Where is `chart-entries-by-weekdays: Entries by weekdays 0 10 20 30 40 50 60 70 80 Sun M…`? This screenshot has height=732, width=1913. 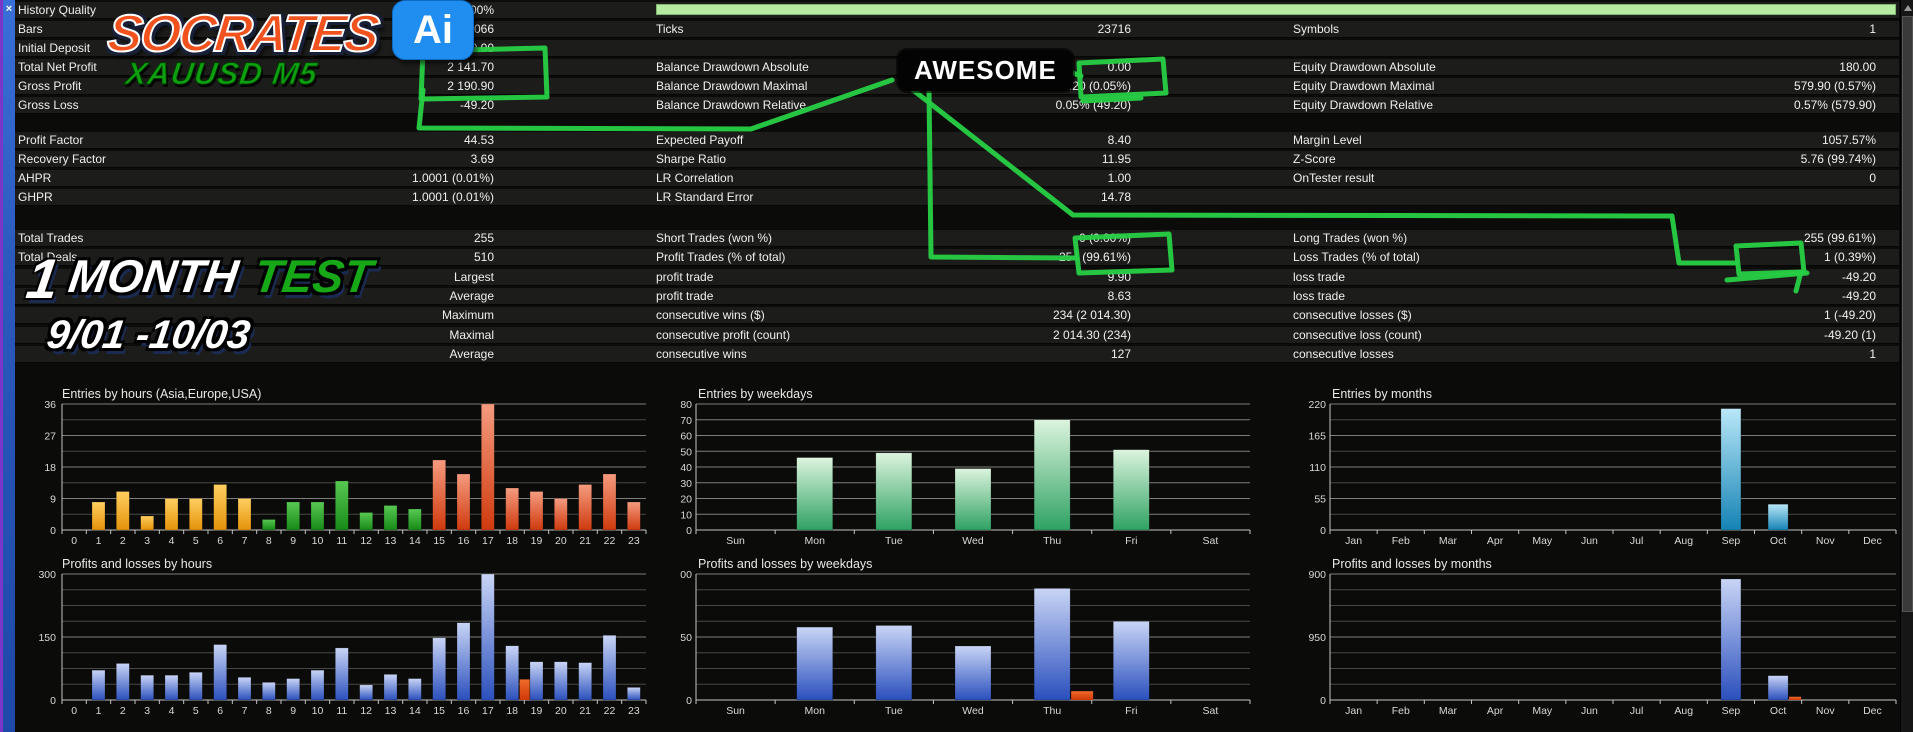 chart-entries-by-weekdays: Entries by weekdays 0 10 20 30 40 50 60 70 80 Sun M… is located at coordinates (967, 468).